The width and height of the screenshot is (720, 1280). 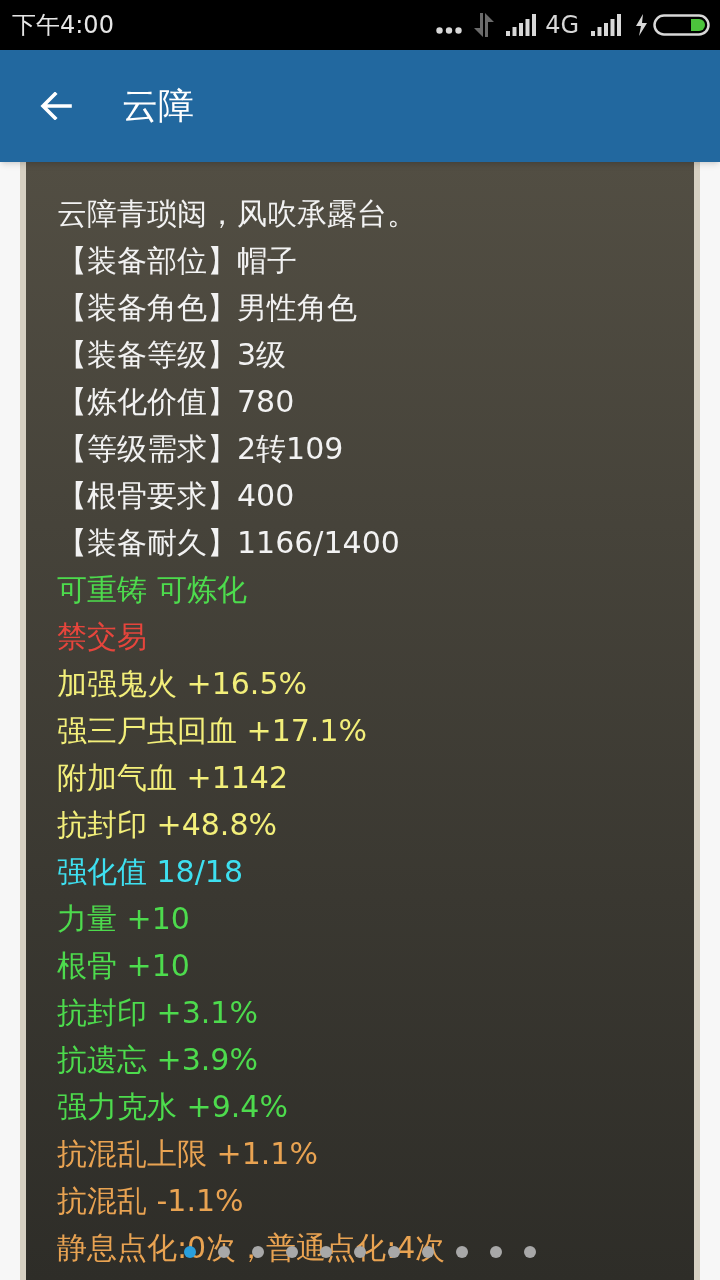 I want to click on attribute-line: 强化值 18/18, so click(x=150, y=871).